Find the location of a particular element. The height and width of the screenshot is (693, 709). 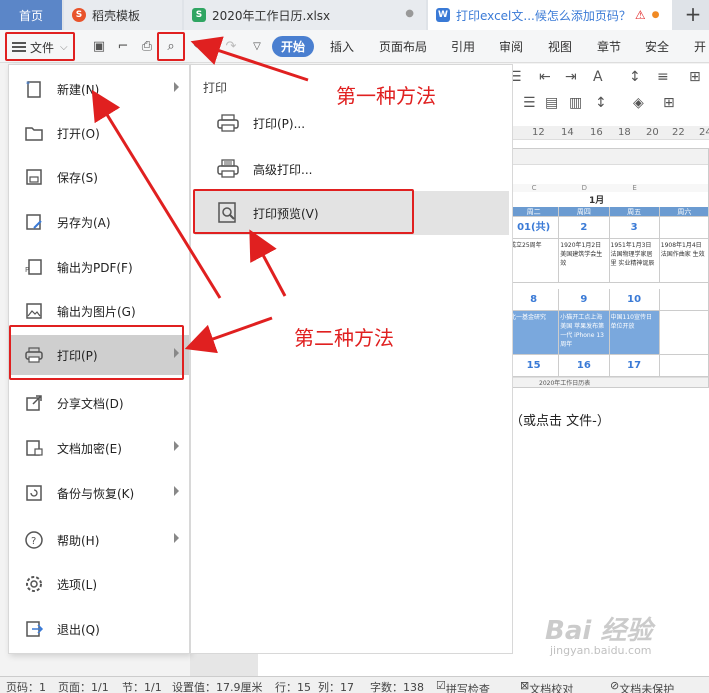

sort-icon: ↕ is located at coordinates (635, 77).